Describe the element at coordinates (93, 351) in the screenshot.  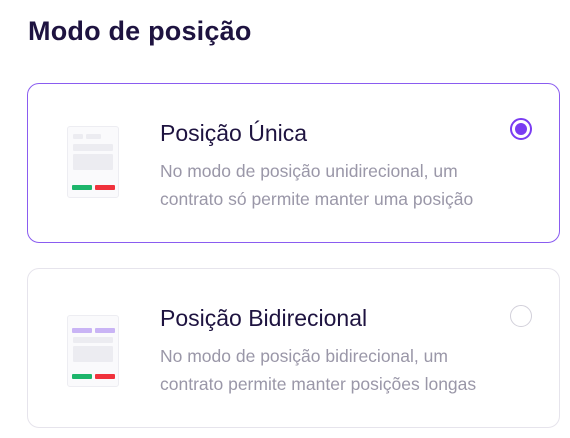
I see `bidirectional-position-preview-icon` at that location.